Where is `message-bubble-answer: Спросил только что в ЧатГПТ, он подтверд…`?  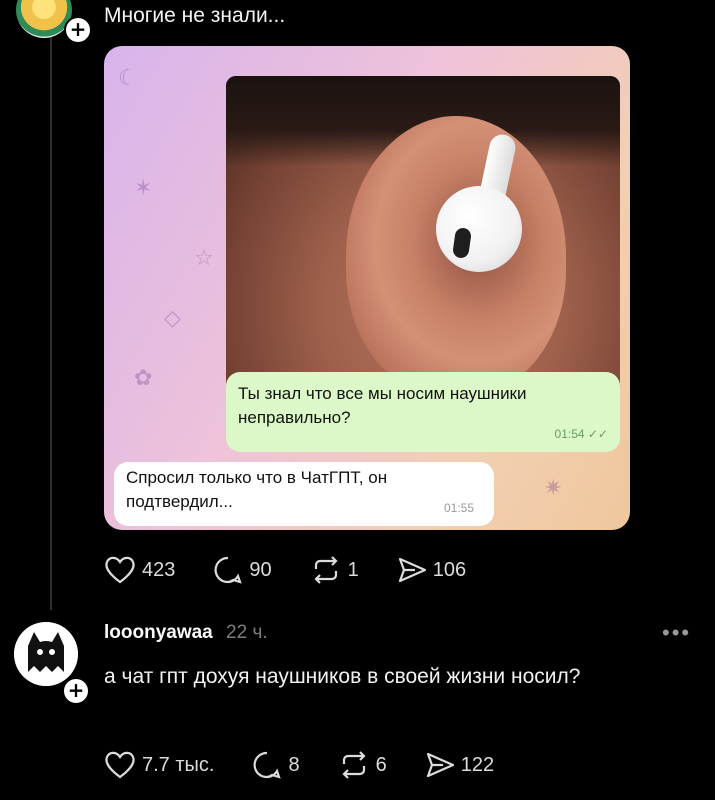 message-bubble-answer: Спросил только что в ЧатГПТ, он подтверд… is located at coordinates (304, 494).